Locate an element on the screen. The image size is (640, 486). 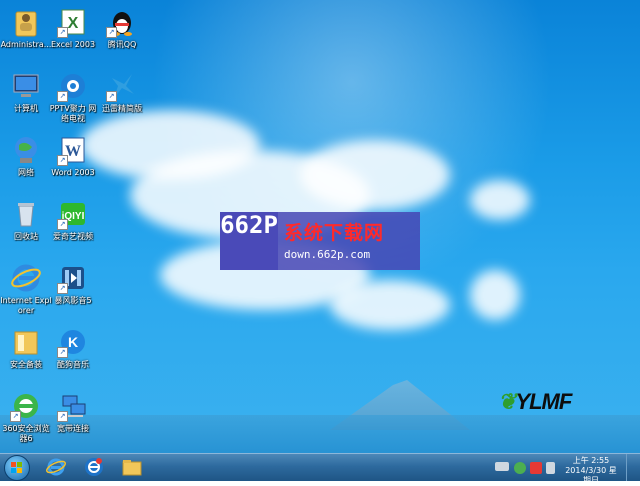
qq-penguin-icon: ↗ is located at coordinates (122, 22).